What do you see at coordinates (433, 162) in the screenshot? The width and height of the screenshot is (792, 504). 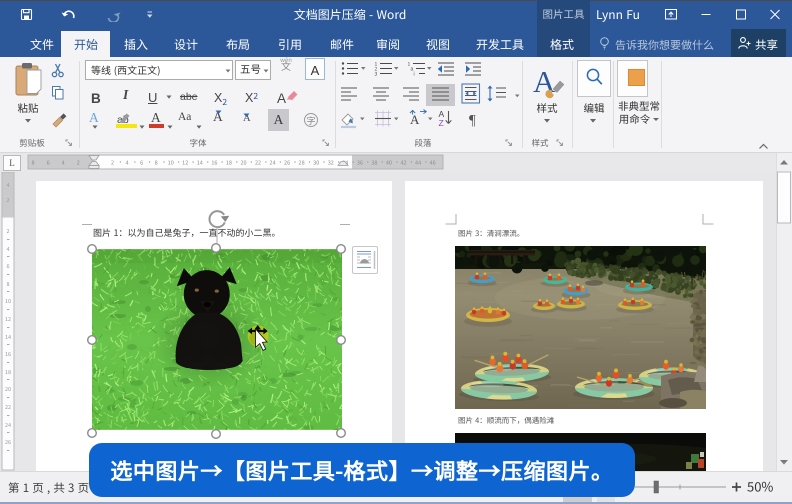 I see `svg-text: 46` at bounding box center [433, 162].